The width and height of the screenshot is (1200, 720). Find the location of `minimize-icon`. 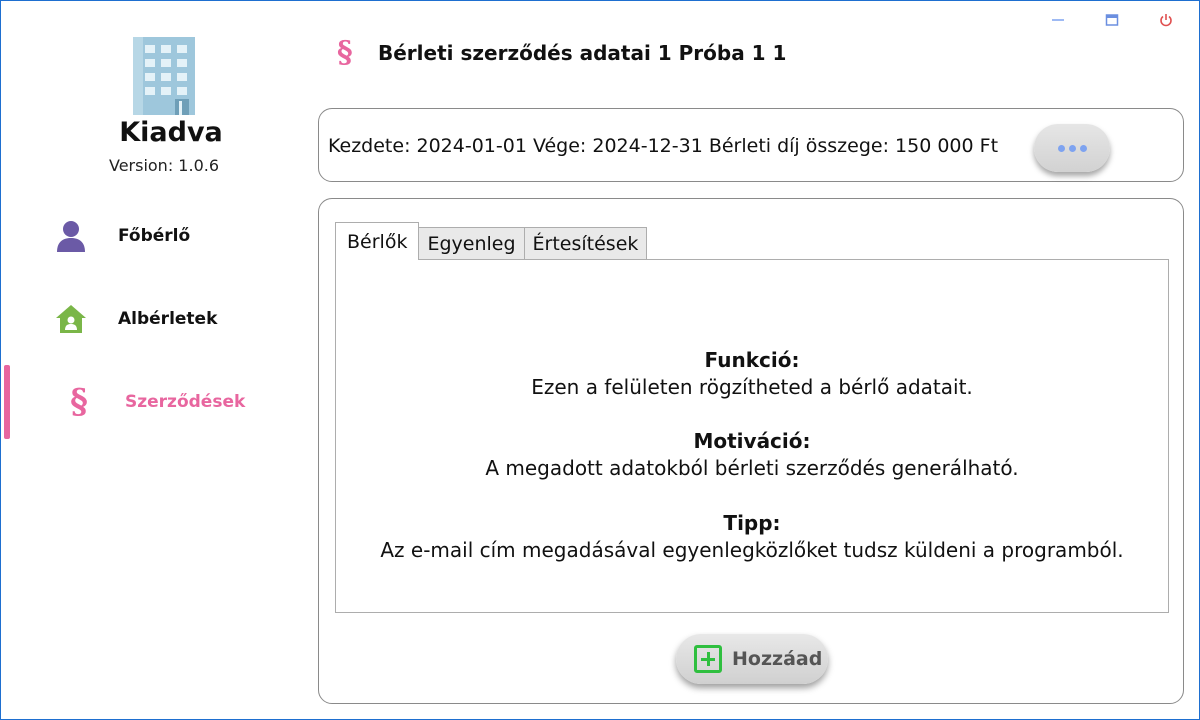

minimize-icon is located at coordinates (1058, 20).